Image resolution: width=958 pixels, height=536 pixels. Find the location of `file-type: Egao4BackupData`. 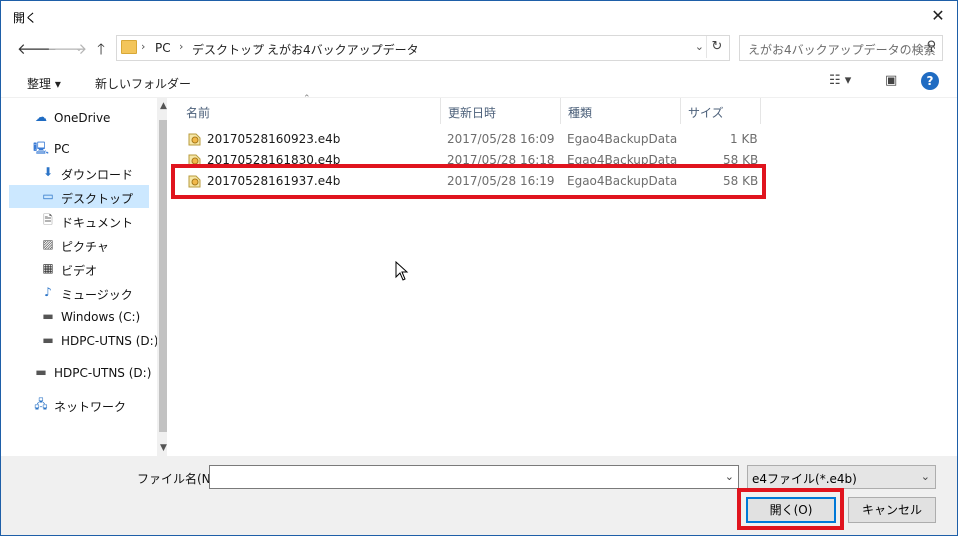

file-type: Egao4BackupData is located at coordinates (622, 139).